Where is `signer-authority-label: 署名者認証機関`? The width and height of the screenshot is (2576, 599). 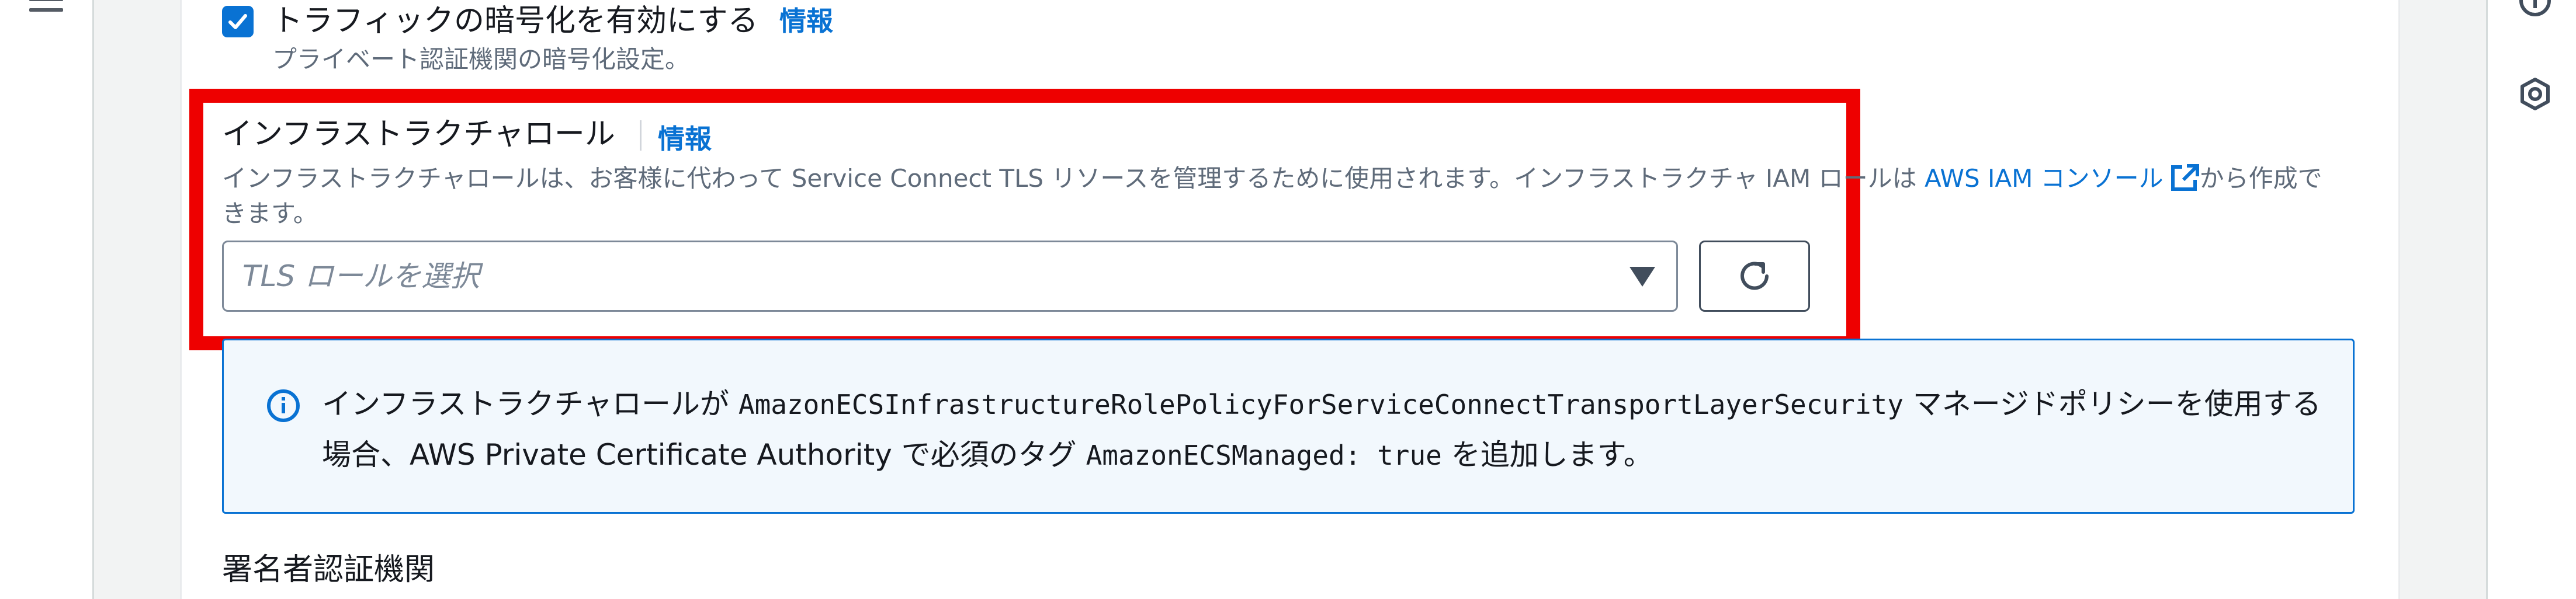 signer-authority-label: 署名者認証機関 is located at coordinates (328, 570).